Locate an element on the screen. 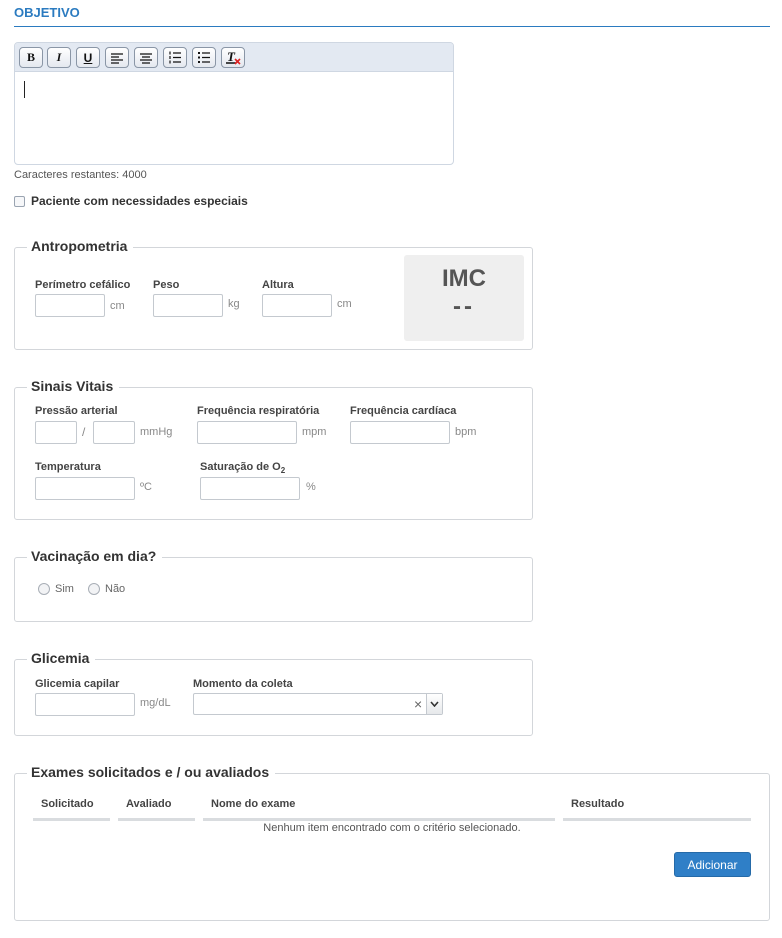 The width and height of the screenshot is (782, 938). altura-unit: cm is located at coordinates (344, 304).